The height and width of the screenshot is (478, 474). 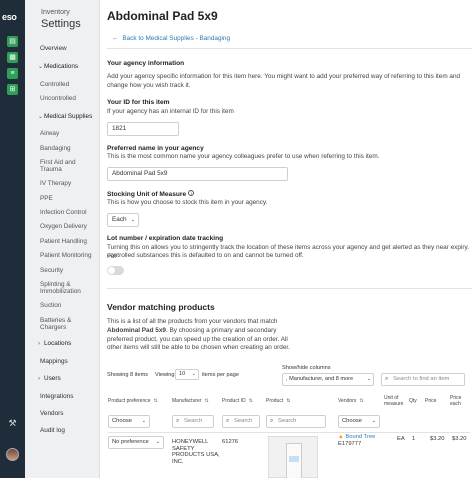 What do you see at coordinates (51, 413) in the screenshot?
I see `nav-item-vendors: Vendors` at bounding box center [51, 413].